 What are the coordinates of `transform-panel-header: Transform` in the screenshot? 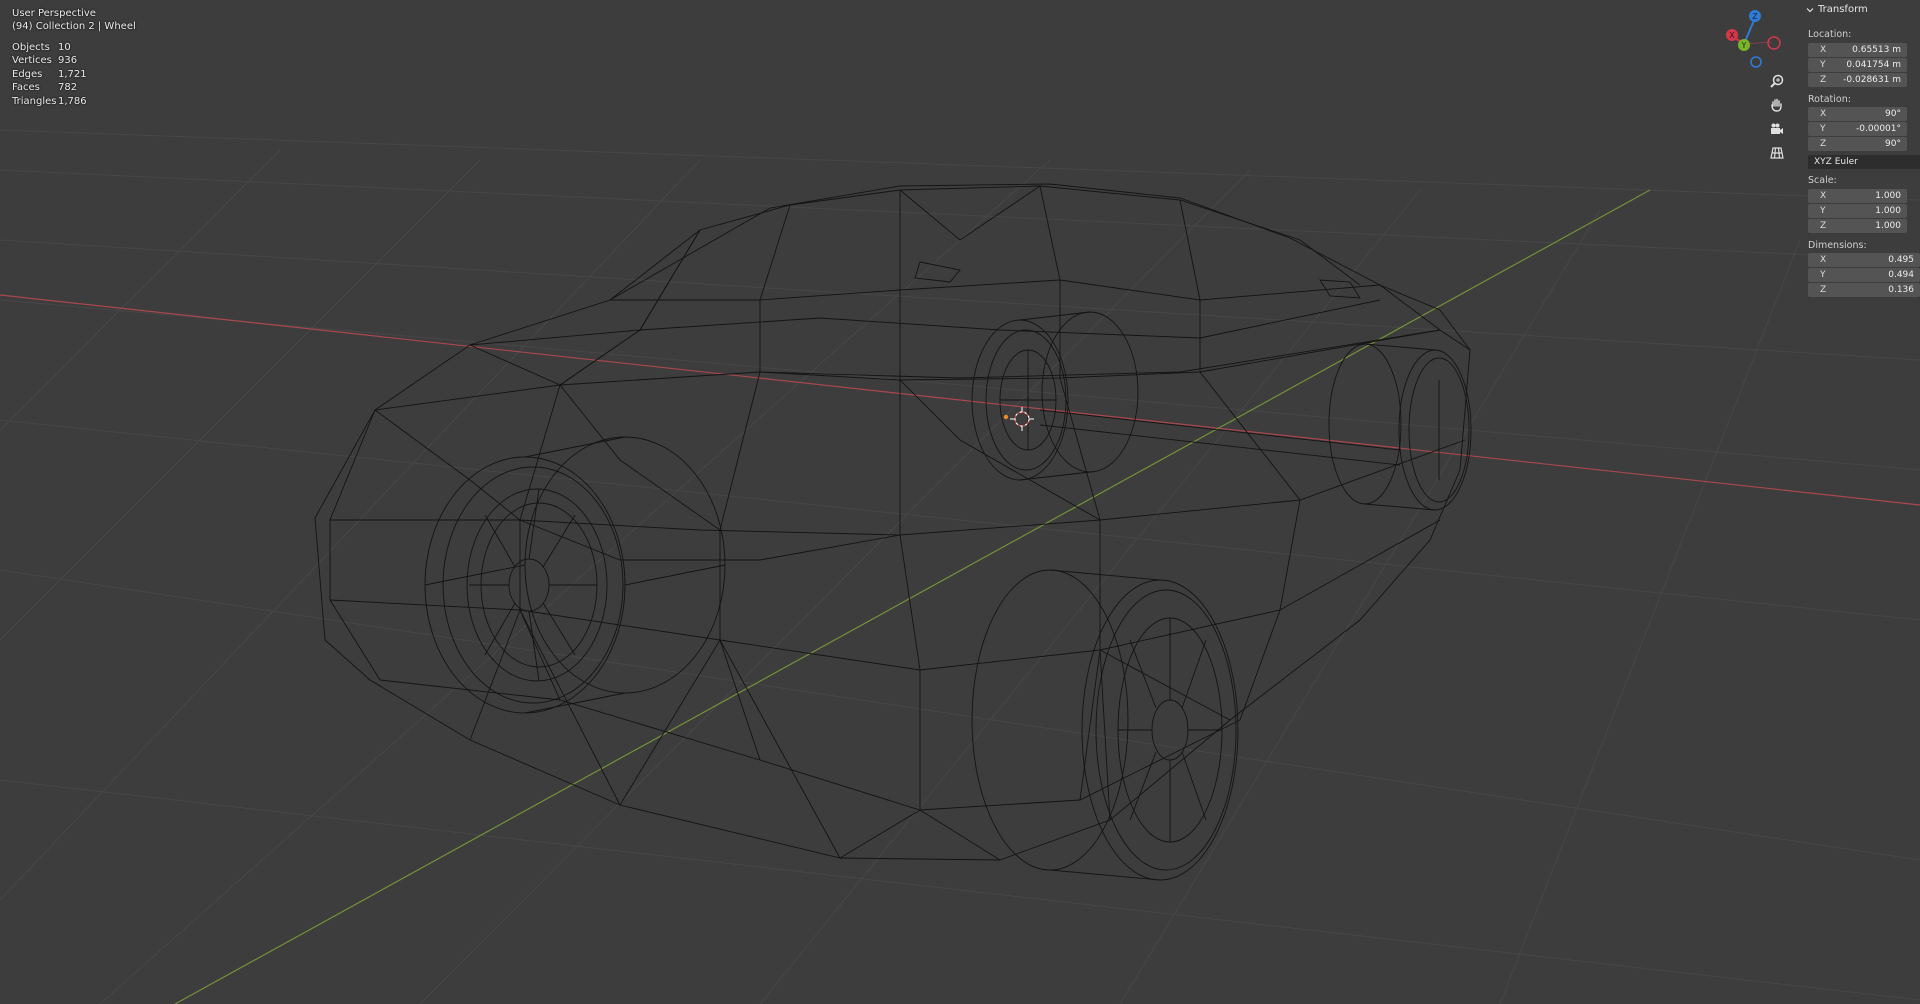 It's located at (1837, 9).